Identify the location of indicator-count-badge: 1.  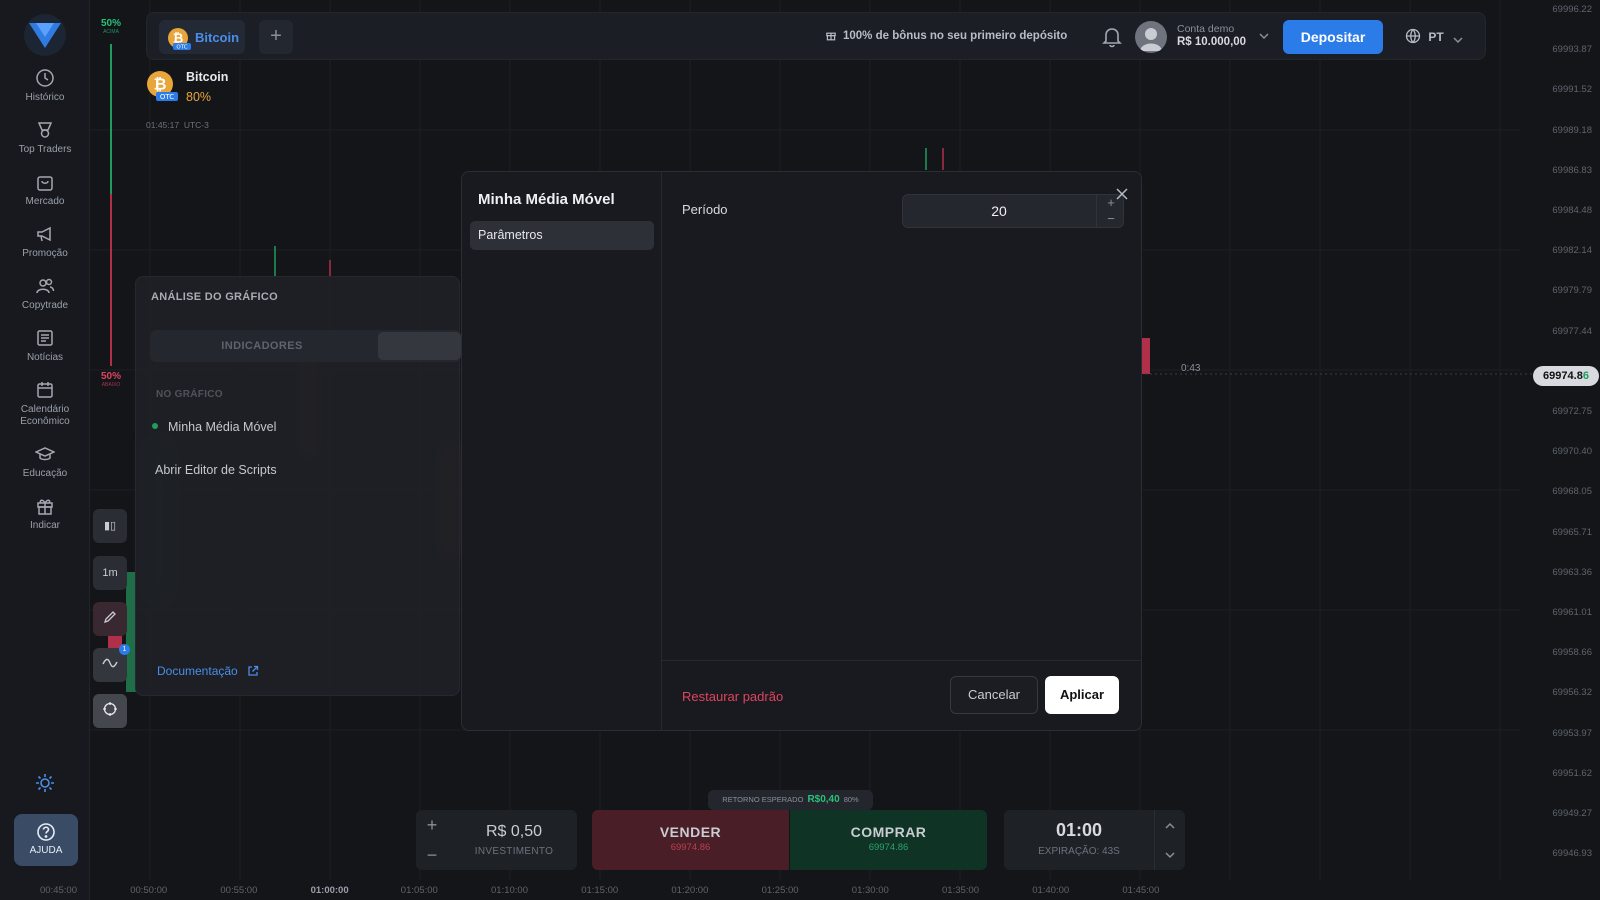
(124, 649).